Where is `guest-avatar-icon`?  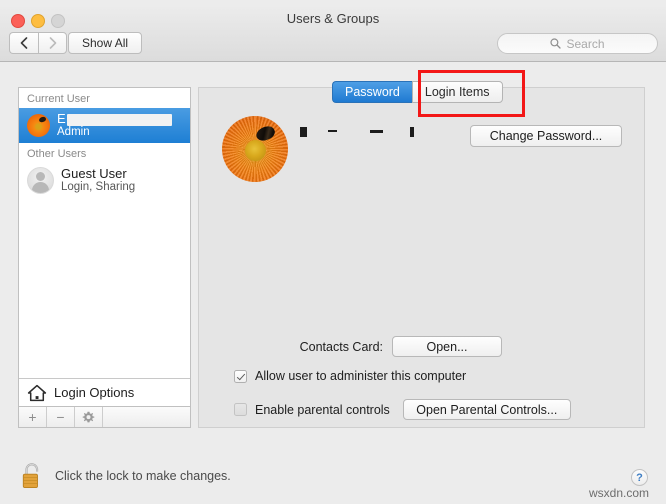 guest-avatar-icon is located at coordinates (40, 181).